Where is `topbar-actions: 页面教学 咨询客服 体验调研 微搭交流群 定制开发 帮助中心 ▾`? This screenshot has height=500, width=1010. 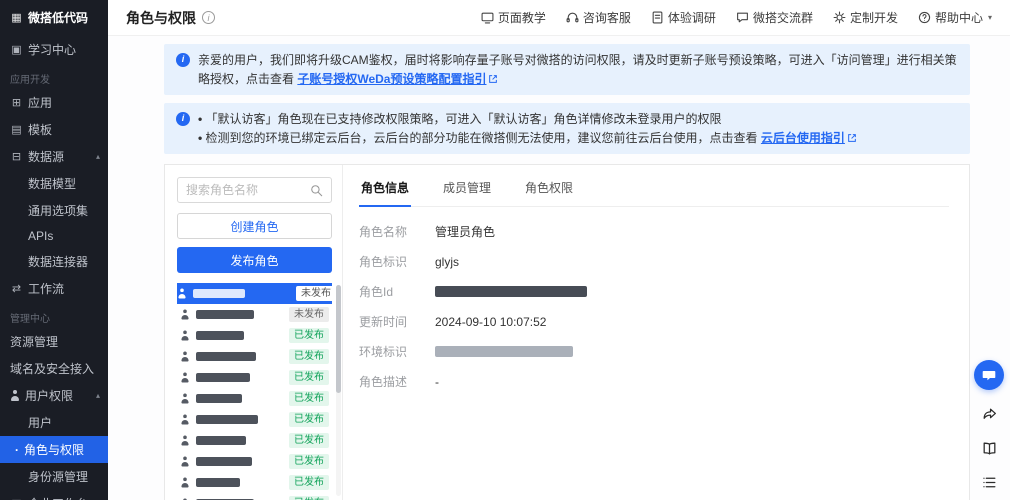
topbar-actions: 页面教学 咨询客服 体验调研 微搭交流群 定制开发 帮助中心 ▾ is located at coordinates (736, 17).